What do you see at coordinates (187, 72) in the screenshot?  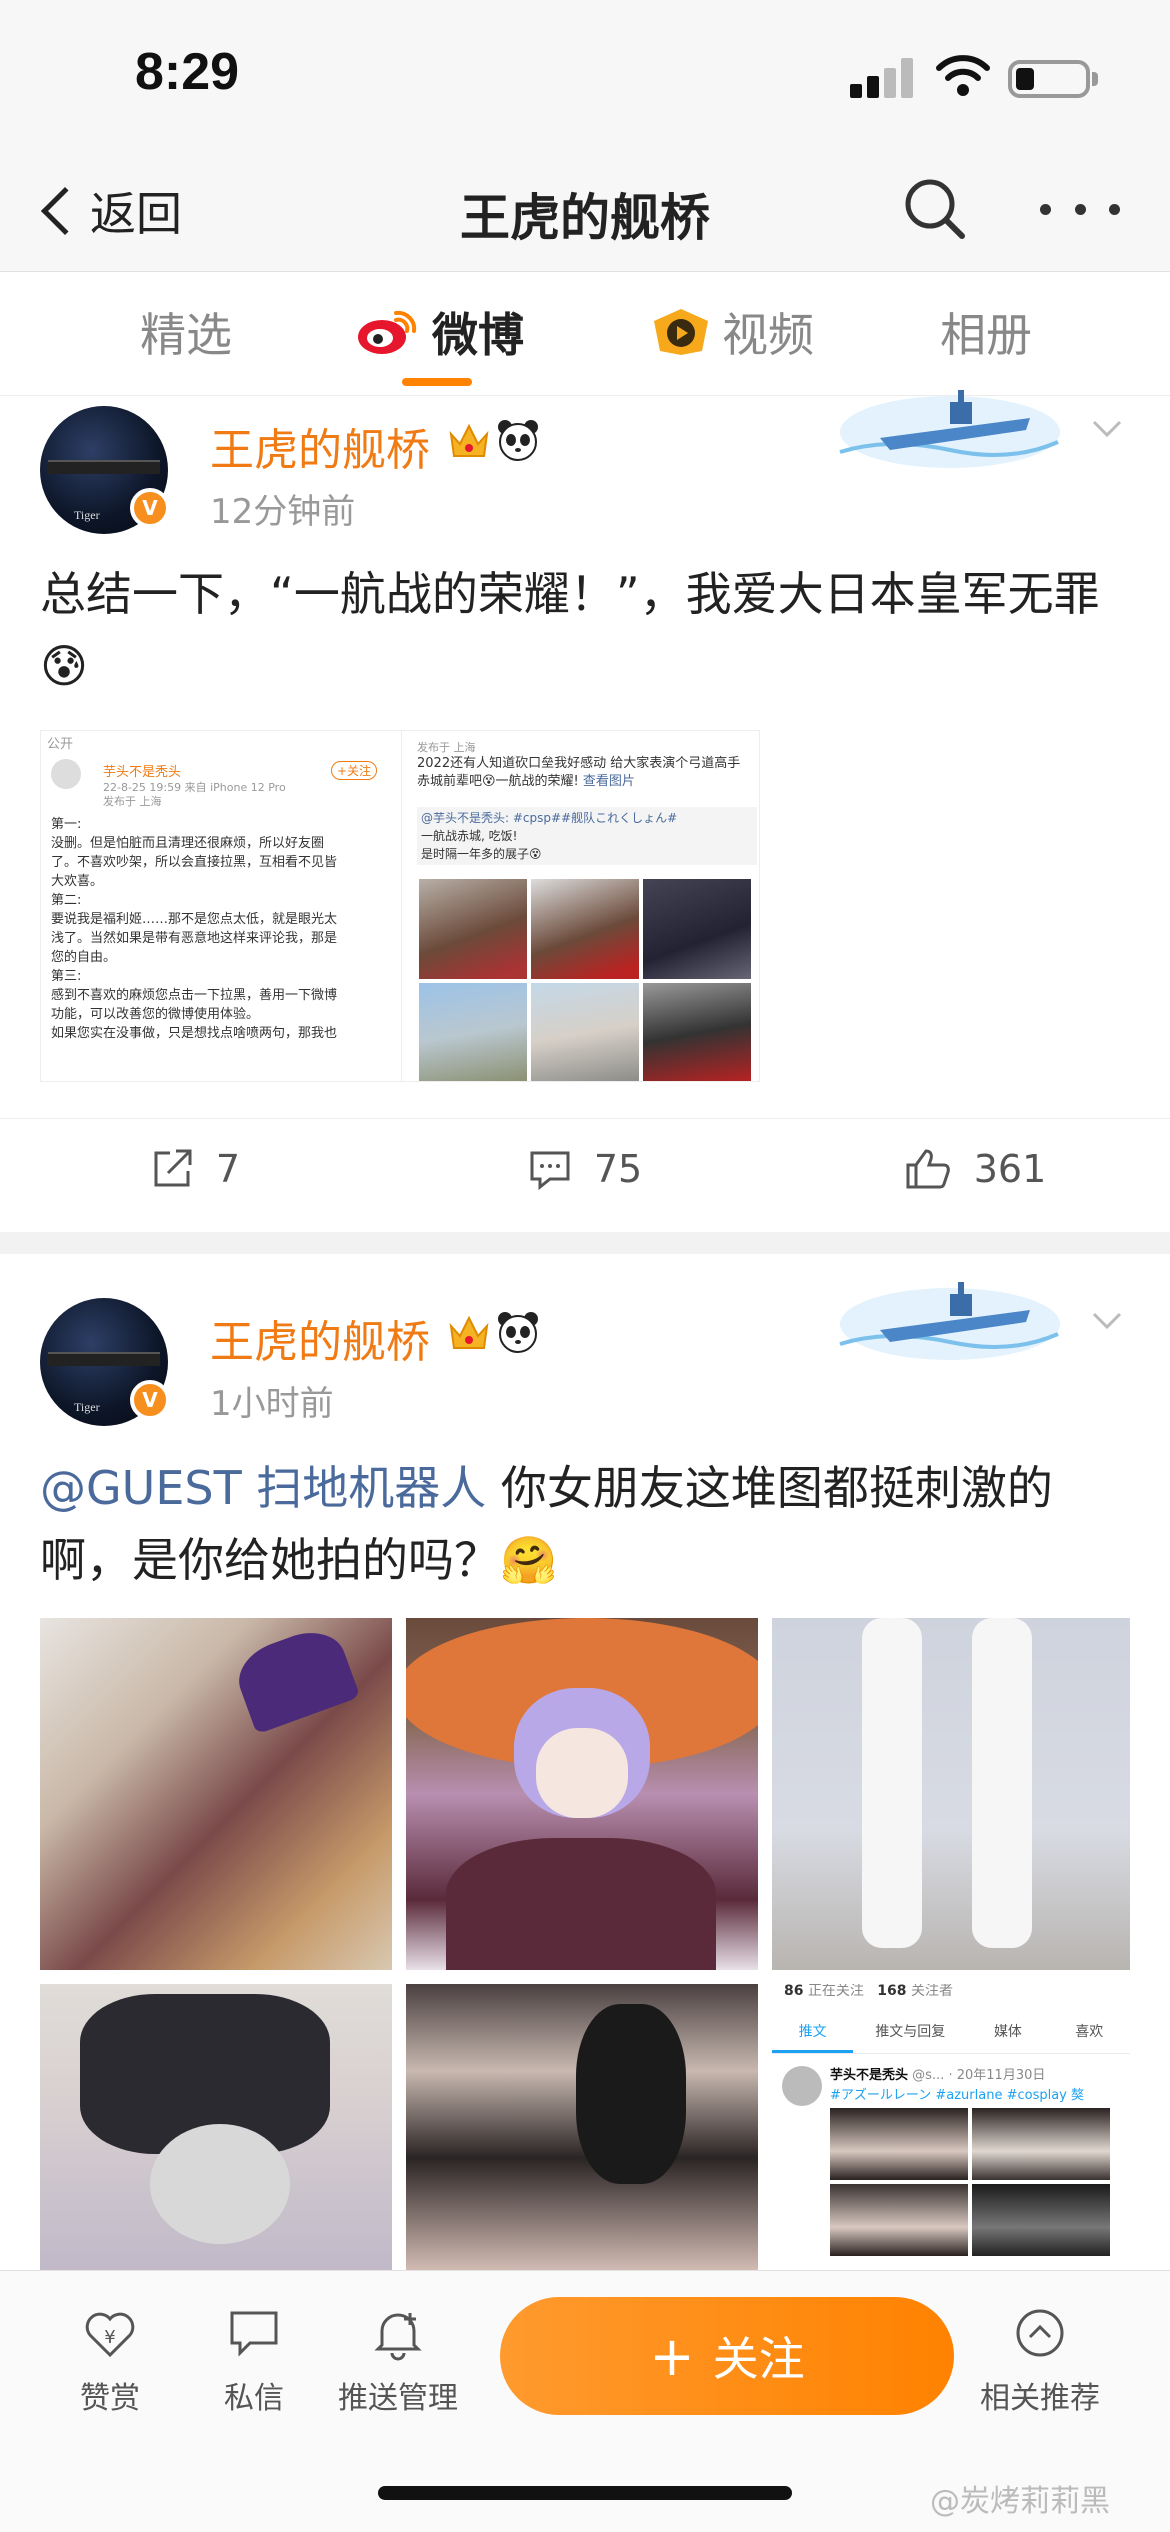 I see `status-time: 8:29` at bounding box center [187, 72].